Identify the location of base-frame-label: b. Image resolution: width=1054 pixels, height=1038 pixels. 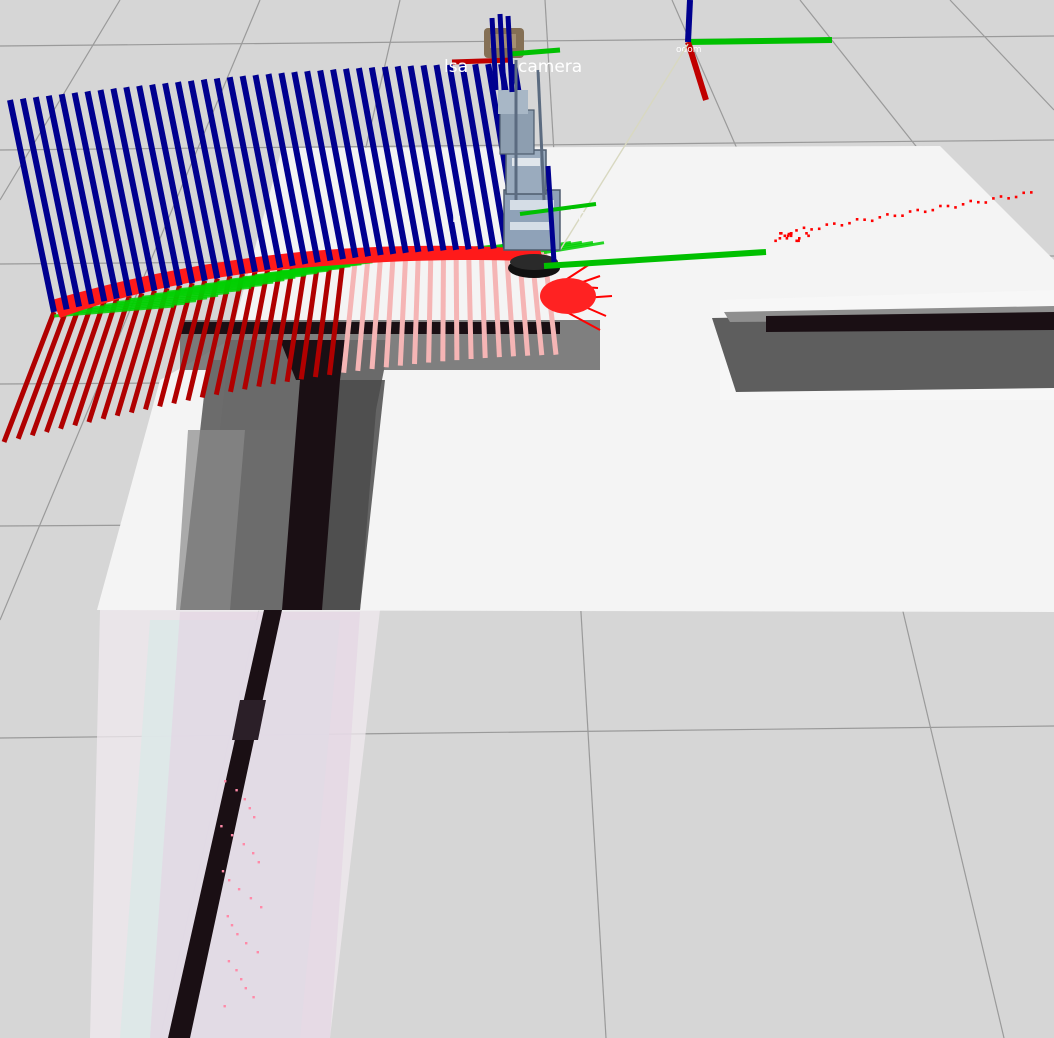
(456, 218).